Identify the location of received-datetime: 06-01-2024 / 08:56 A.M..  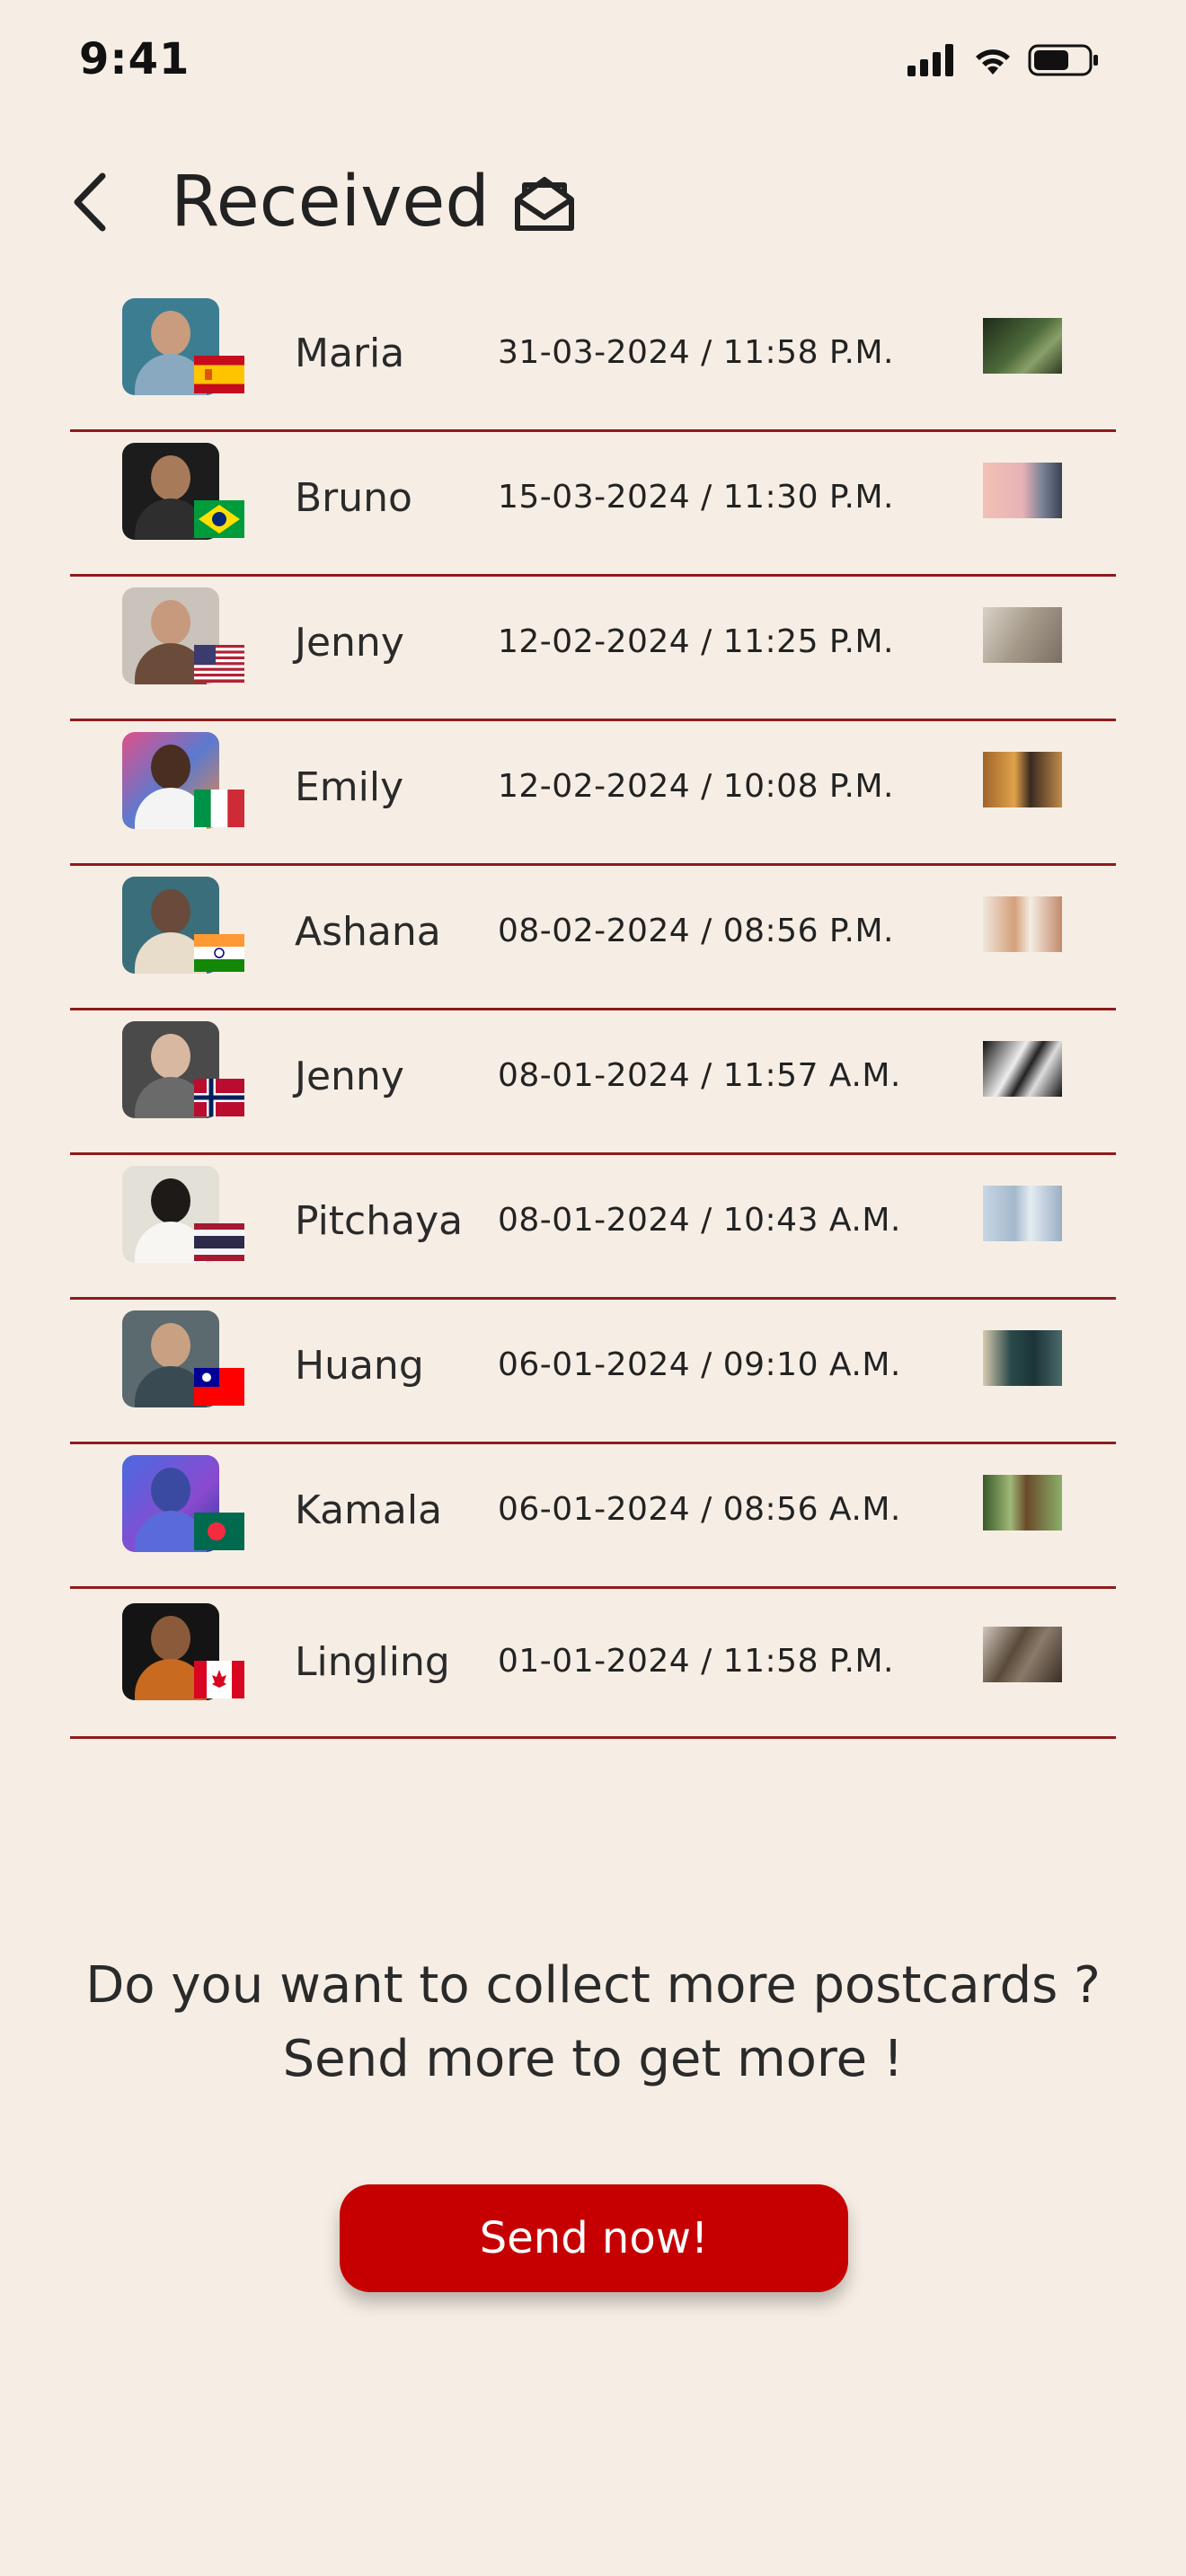
(699, 1509).